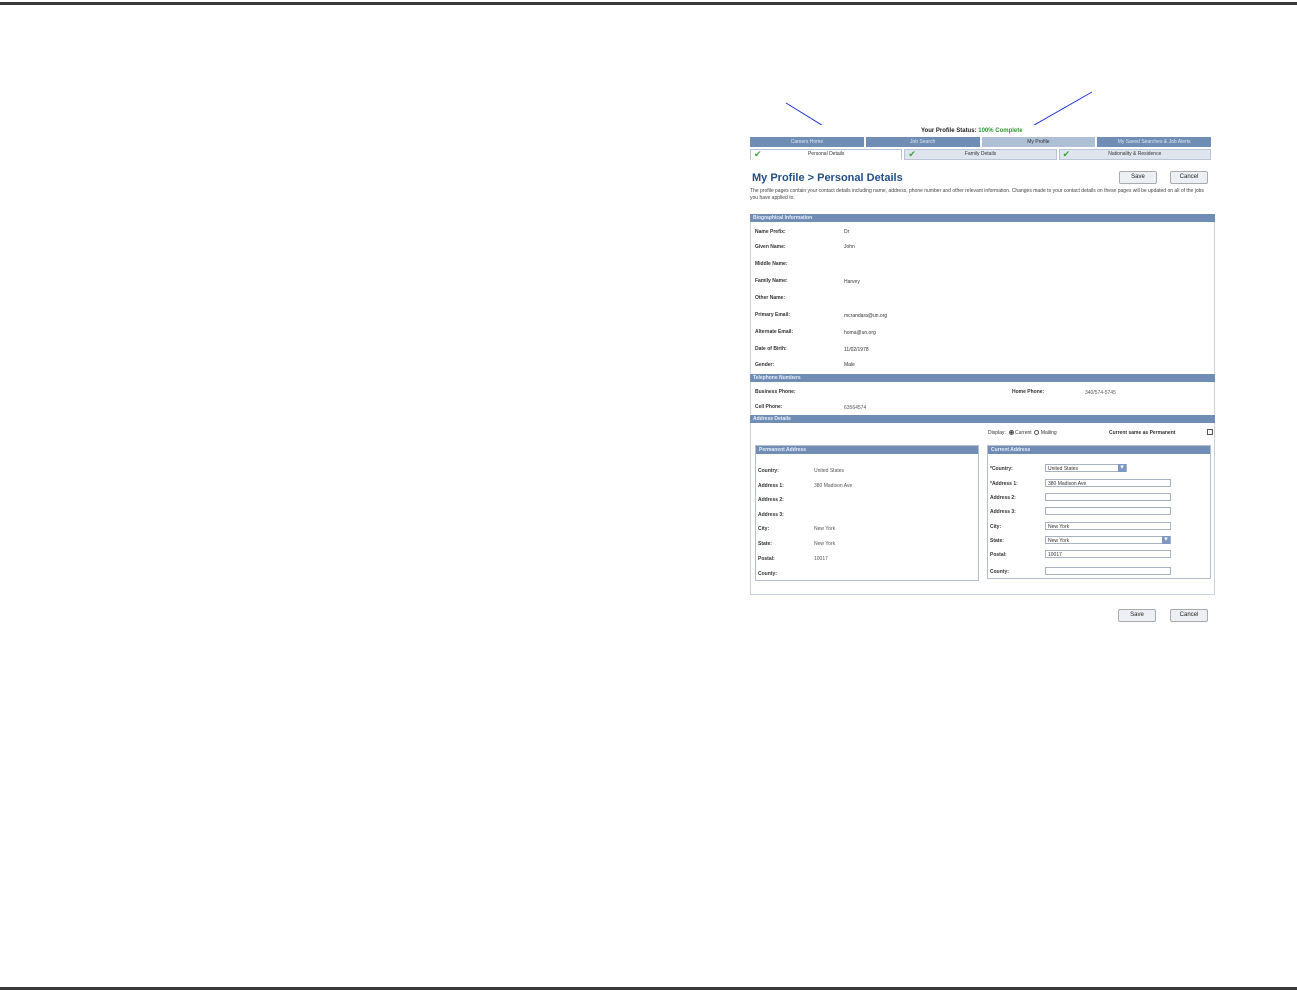 The width and height of the screenshot is (1297, 992). What do you see at coordinates (1028, 392) in the screenshot?
I see `home-phone-label: Home Phone:` at bounding box center [1028, 392].